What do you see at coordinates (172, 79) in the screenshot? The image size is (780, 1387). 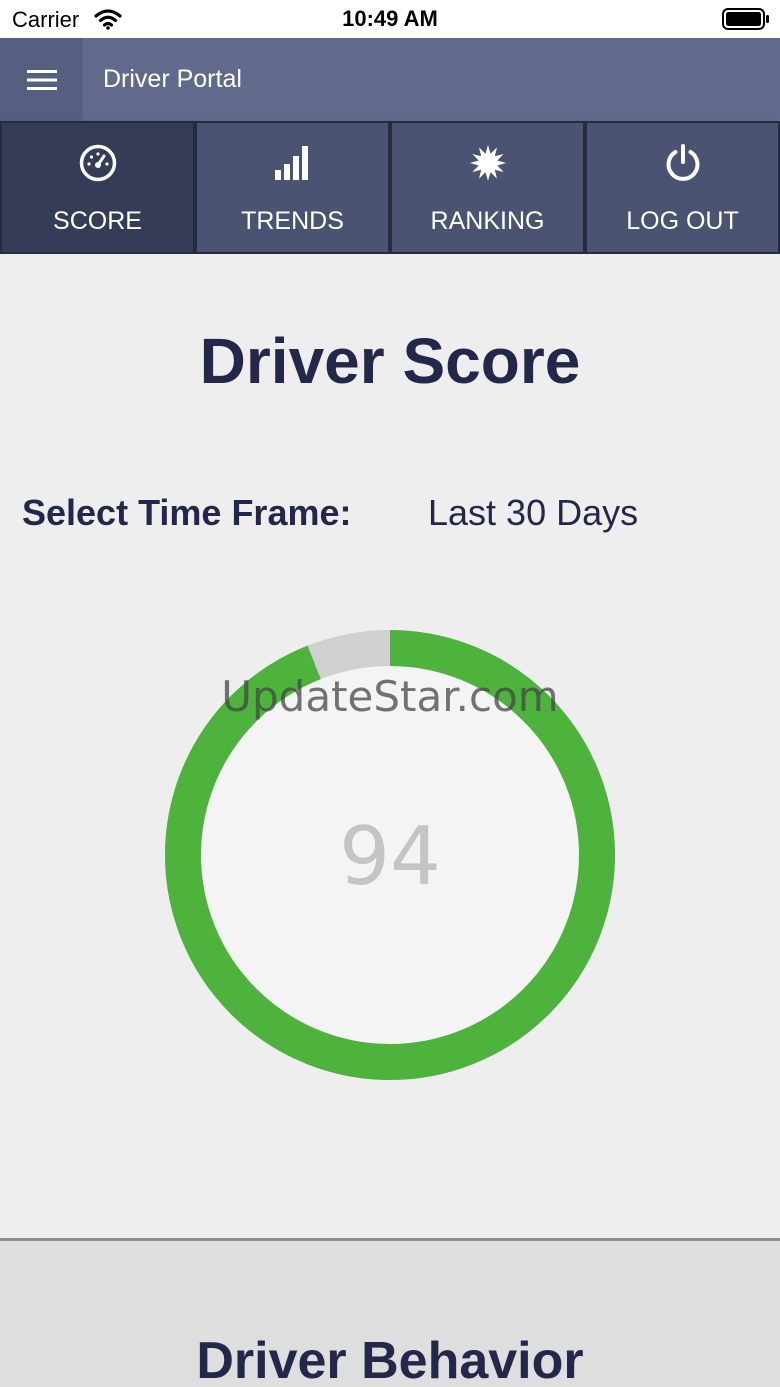 I see `app-title: Driver Portal` at bounding box center [172, 79].